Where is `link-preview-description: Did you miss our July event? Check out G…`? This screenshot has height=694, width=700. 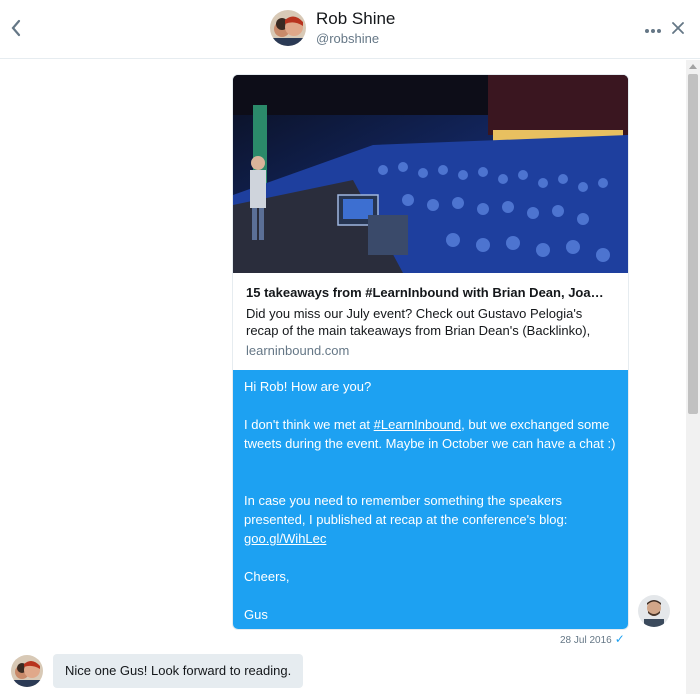
link-preview-description: Did you miss our July event? Check out G… is located at coordinates (418, 322).